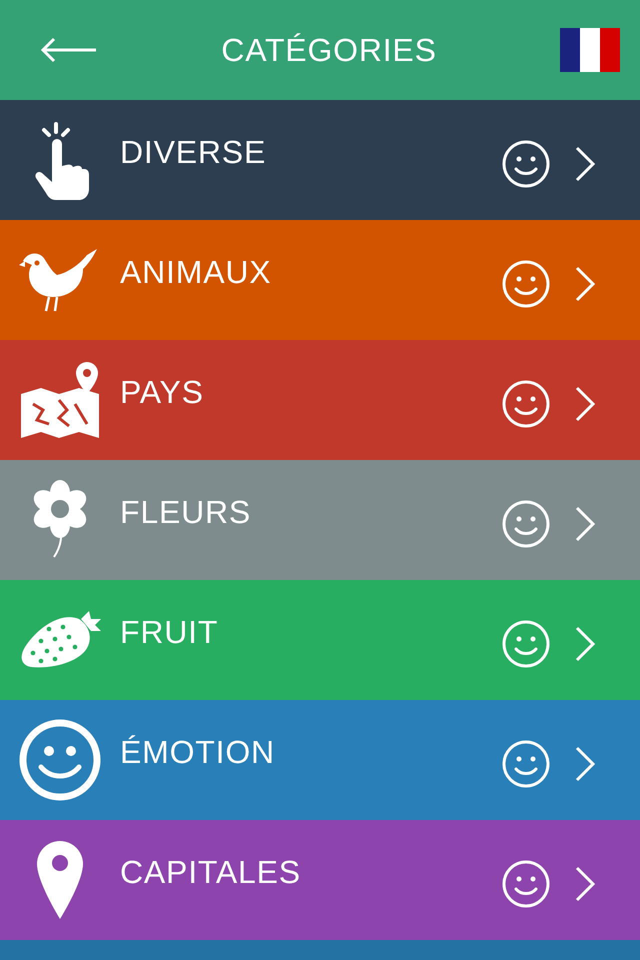 The height and width of the screenshot is (960, 640). Describe the element at coordinates (196, 272) in the screenshot. I see `category-label: ANIMAUX` at that location.